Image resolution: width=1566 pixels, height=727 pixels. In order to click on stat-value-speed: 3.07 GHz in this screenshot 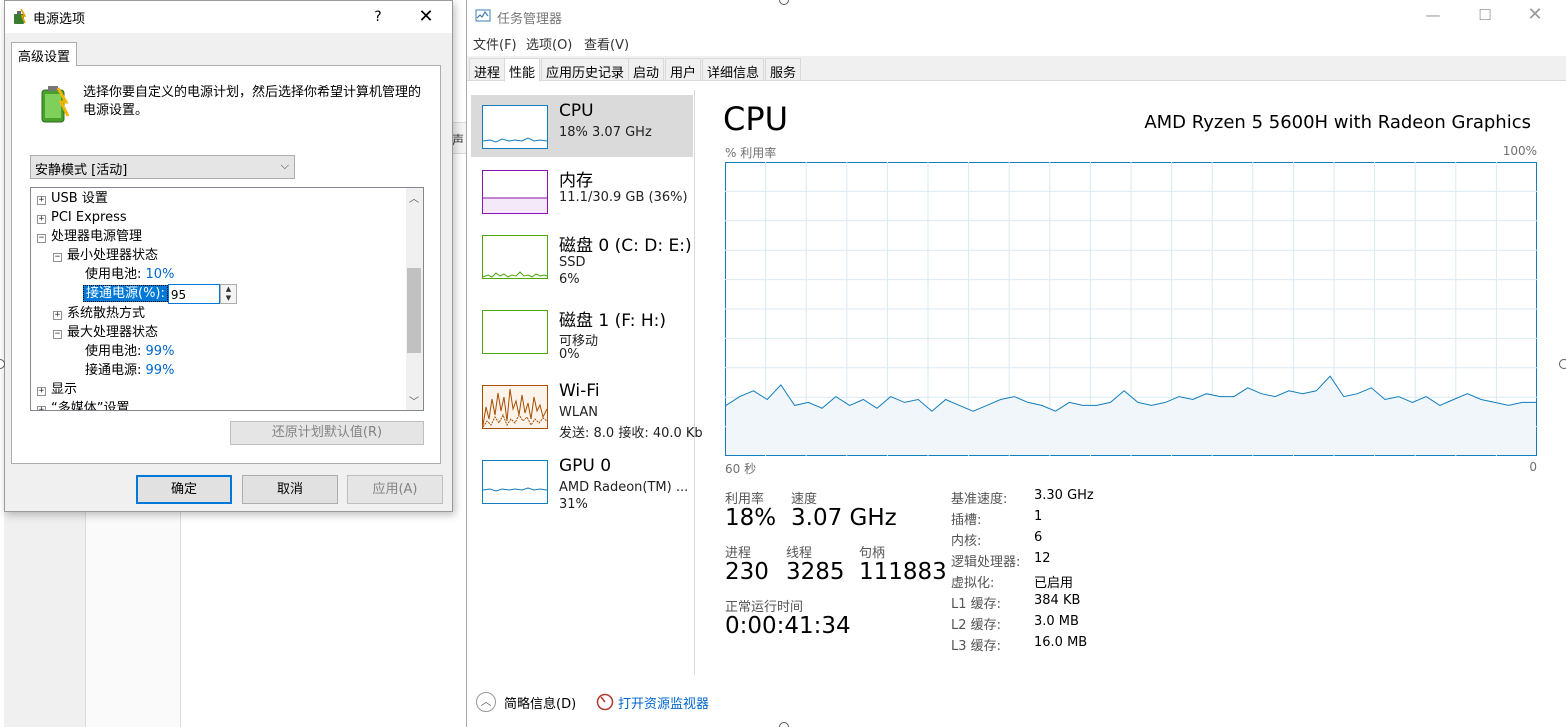, I will do `click(844, 518)`.